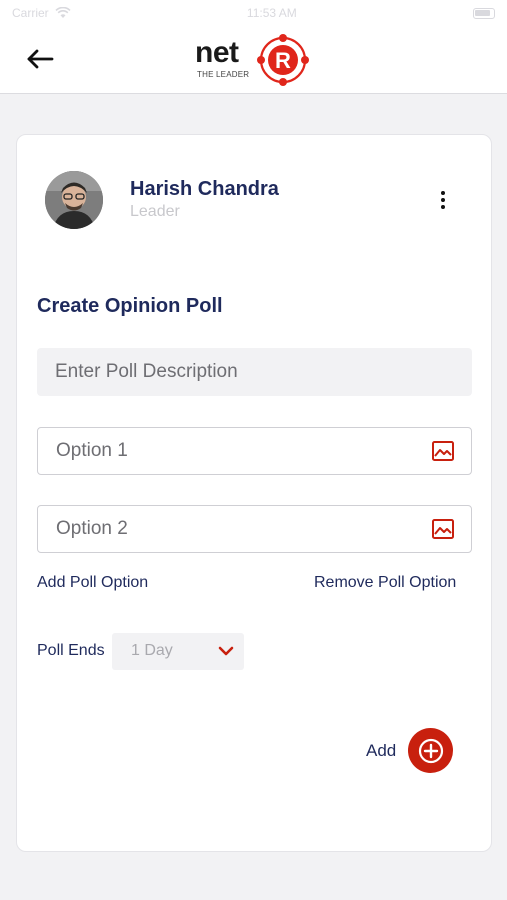  What do you see at coordinates (204, 189) in the screenshot?
I see `user-name: Harish Chandra` at bounding box center [204, 189].